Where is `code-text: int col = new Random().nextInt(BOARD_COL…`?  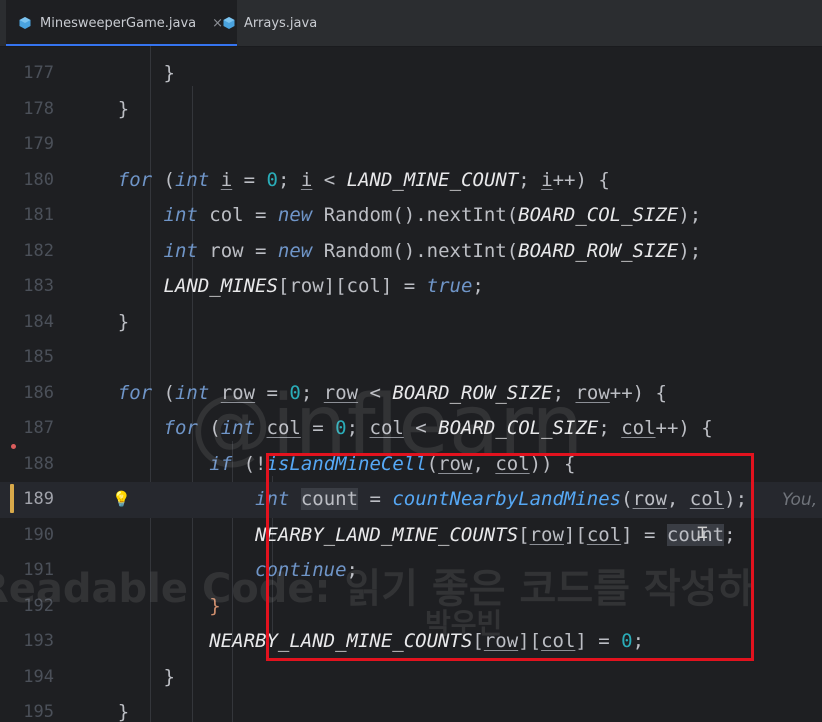 code-text: int col = new Random().nextInt(BOARD_COL… is located at coordinates (387, 216).